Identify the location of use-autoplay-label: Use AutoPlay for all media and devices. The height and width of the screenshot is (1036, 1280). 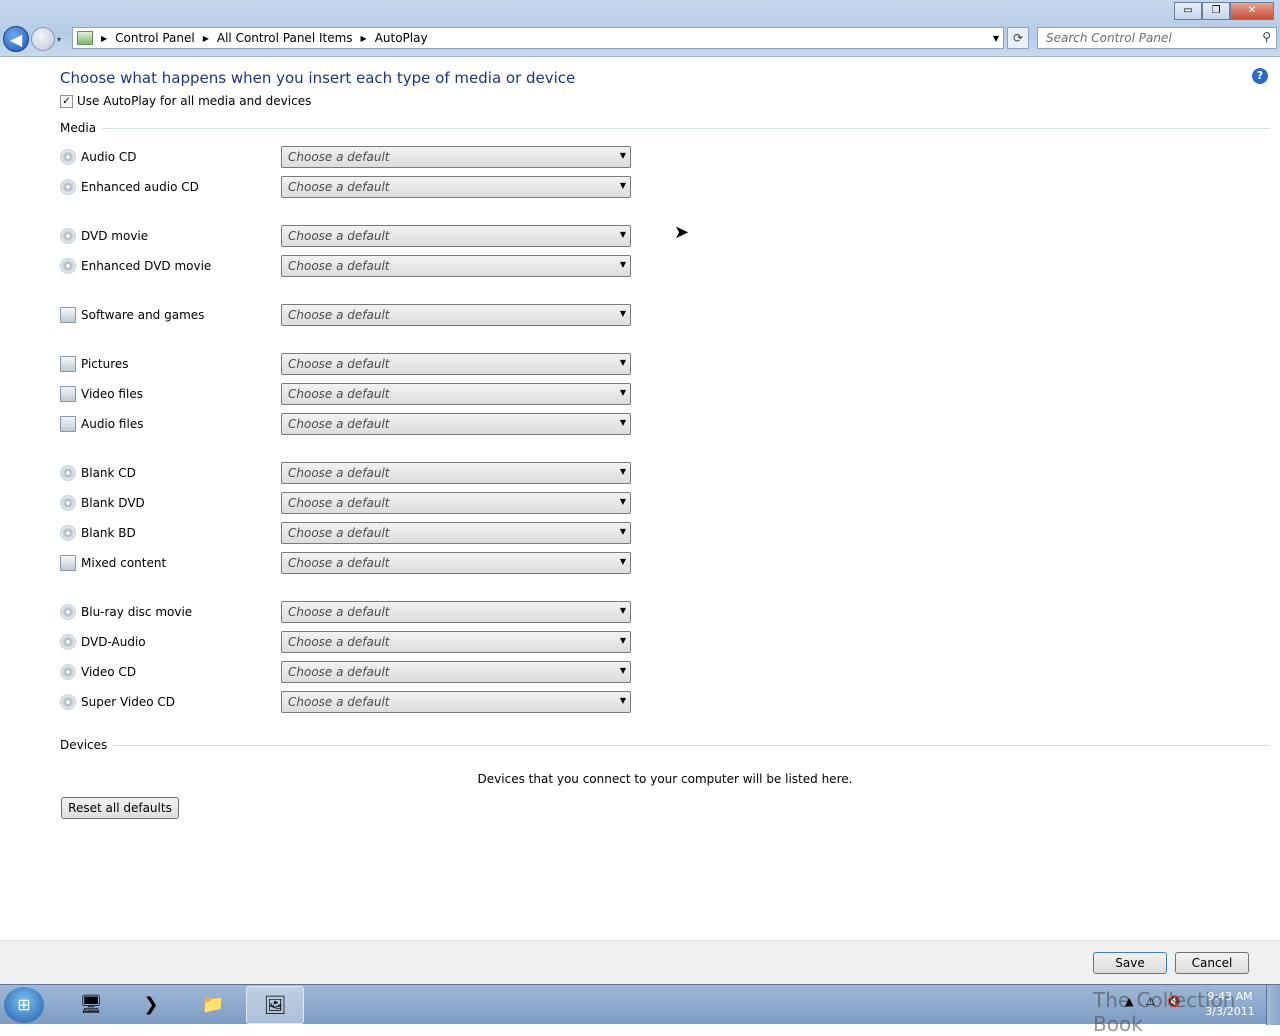
(194, 101).